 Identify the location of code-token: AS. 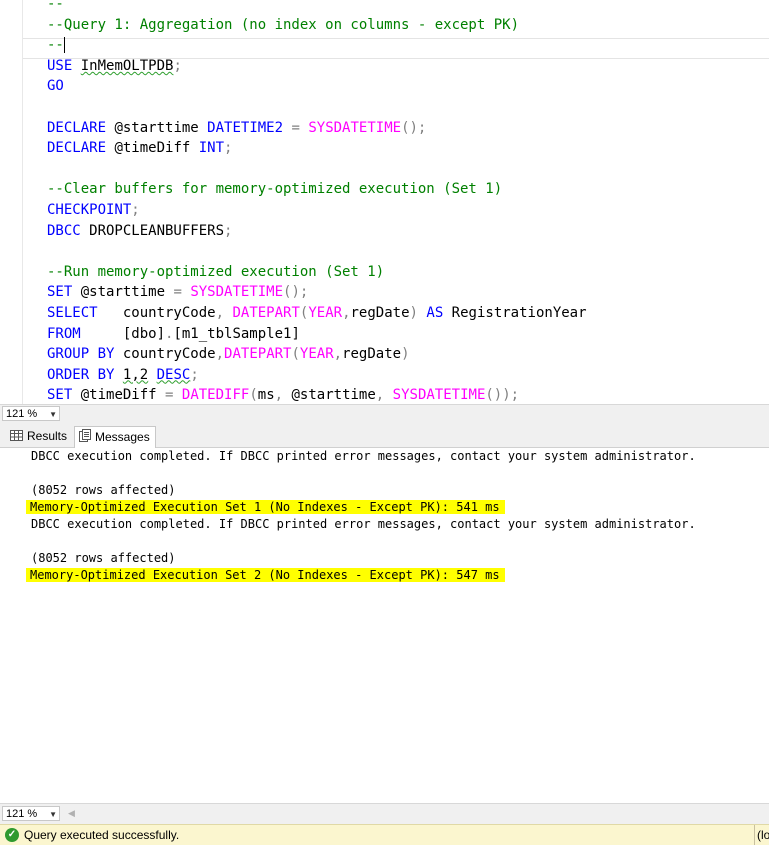
(435, 312).